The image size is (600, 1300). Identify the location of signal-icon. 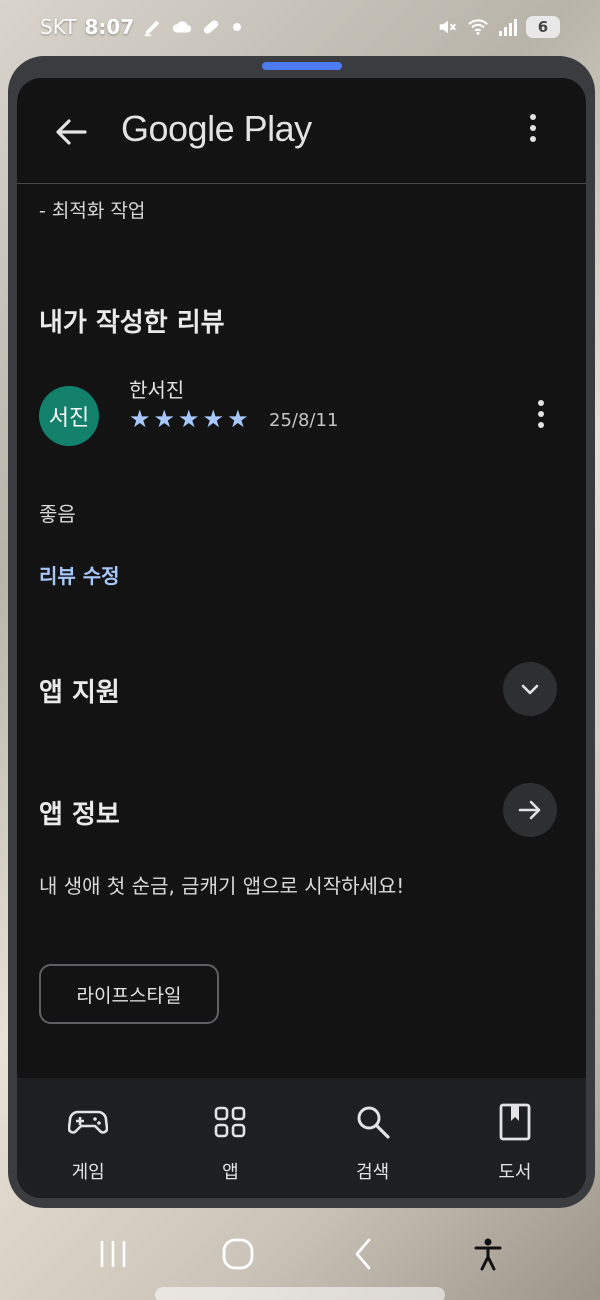
(508, 27).